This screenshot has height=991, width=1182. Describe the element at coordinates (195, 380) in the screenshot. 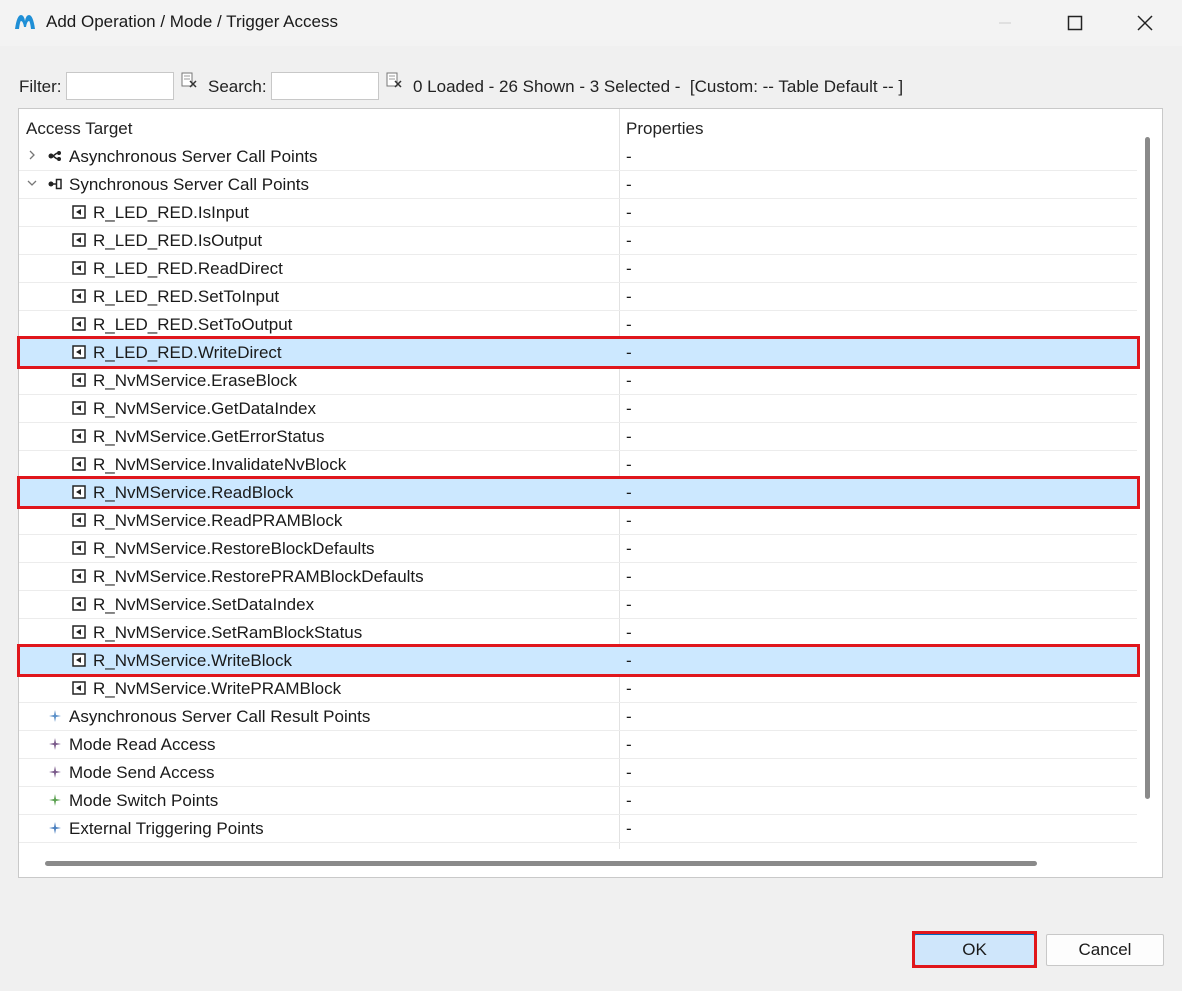

I see `row-label: R_NvMService.EraseBlock` at that location.